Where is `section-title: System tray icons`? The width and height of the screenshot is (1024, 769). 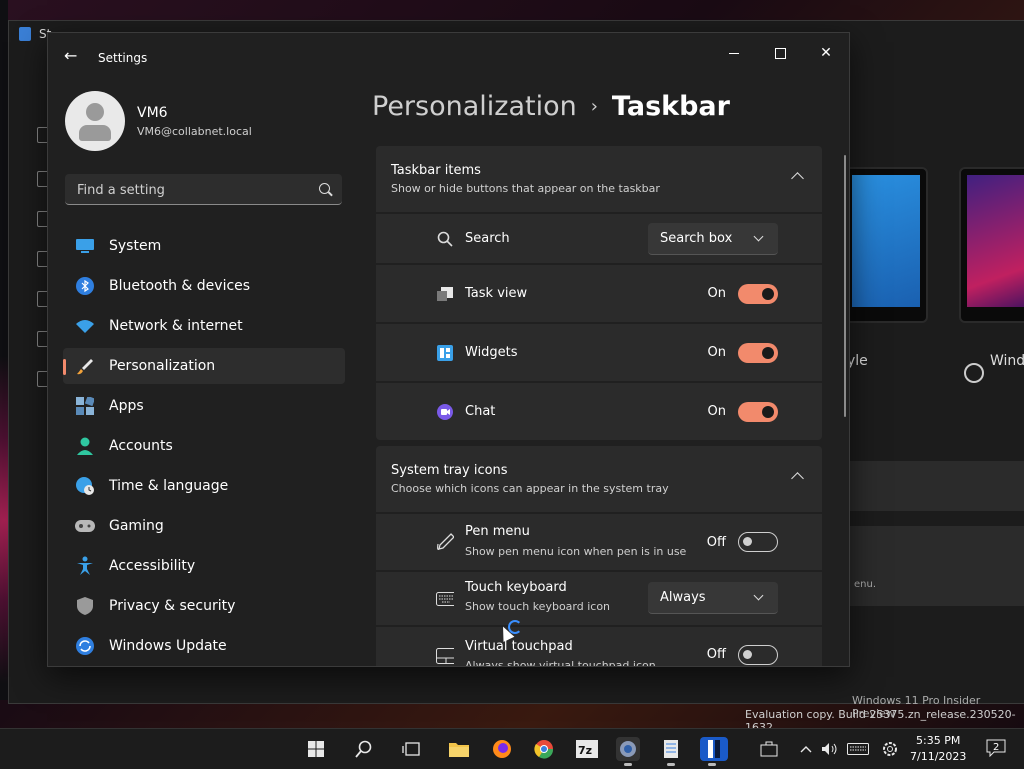
section-title: System tray icons is located at coordinates (449, 470).